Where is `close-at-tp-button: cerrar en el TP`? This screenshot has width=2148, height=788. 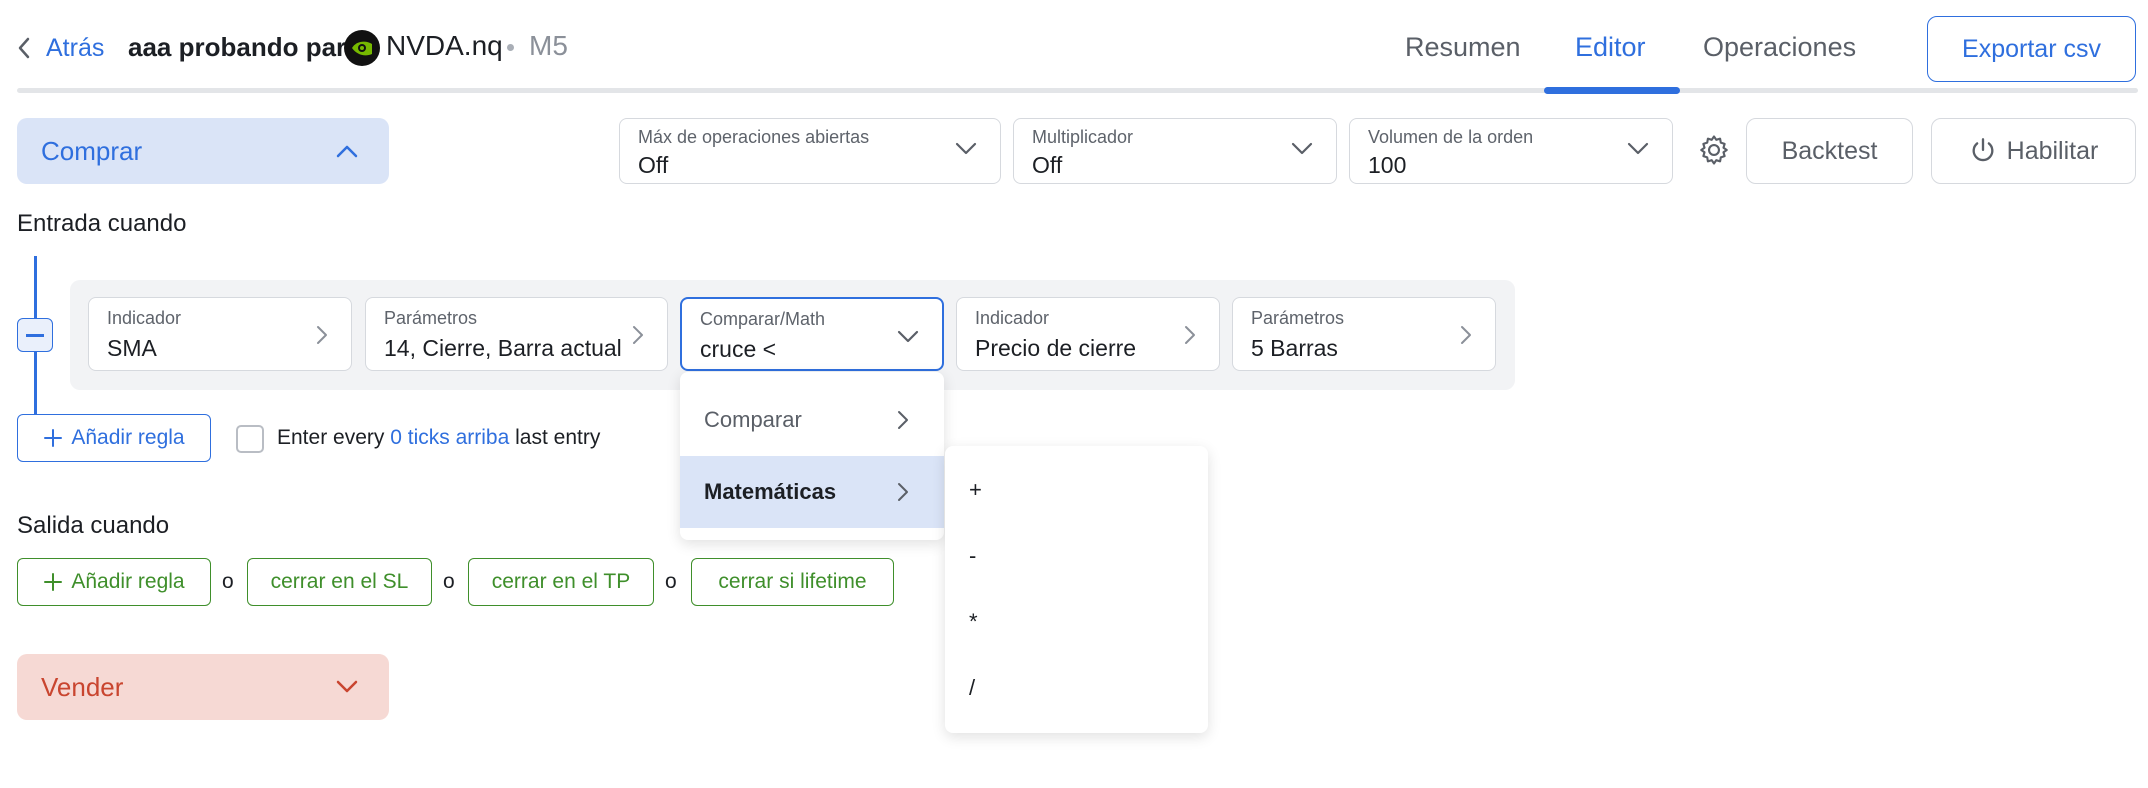 close-at-tp-button: cerrar en el TP is located at coordinates (561, 582).